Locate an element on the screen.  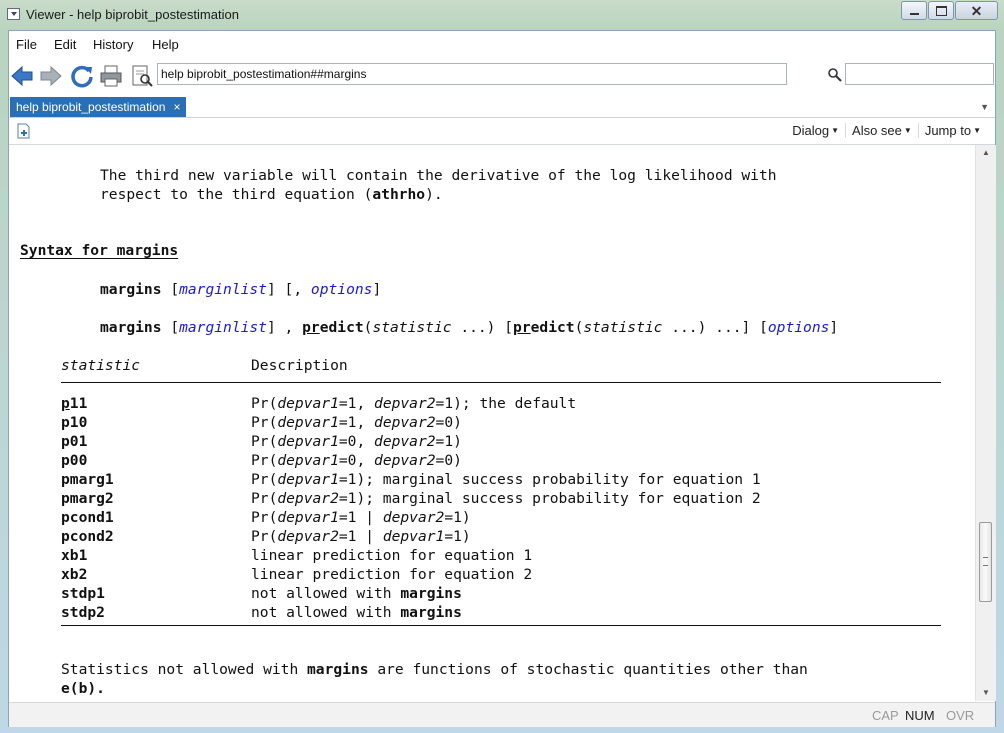
menu-history: History is located at coordinates (113, 44).